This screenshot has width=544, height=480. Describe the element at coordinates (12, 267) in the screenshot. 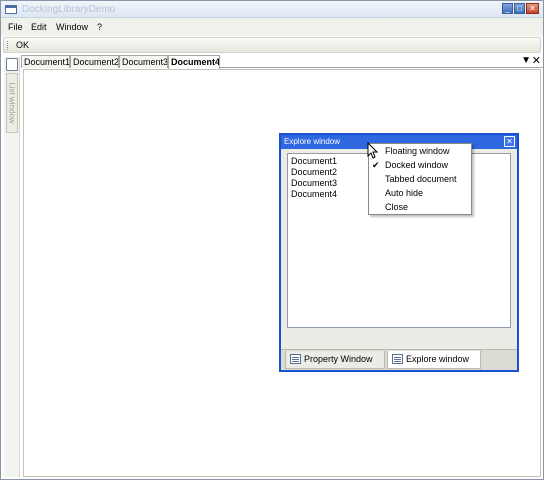

I see `auto-hide-sidebar: List window` at that location.